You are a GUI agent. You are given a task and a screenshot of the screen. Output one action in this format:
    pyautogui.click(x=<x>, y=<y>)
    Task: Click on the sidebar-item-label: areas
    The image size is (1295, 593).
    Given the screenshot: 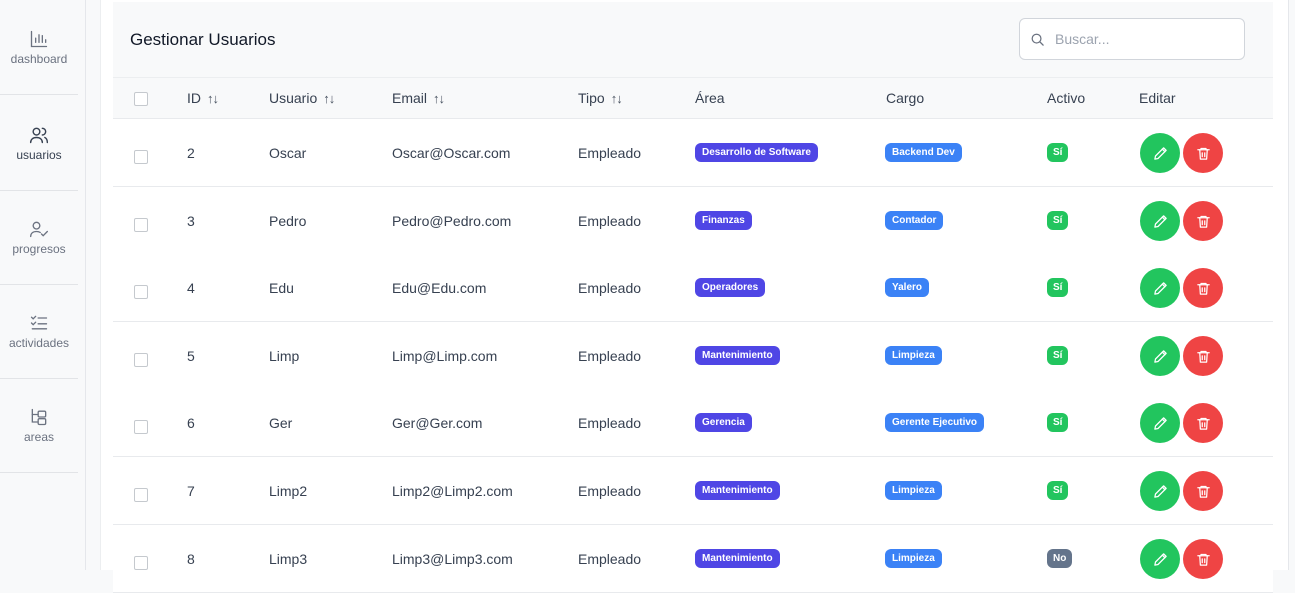 What is the action you would take?
    pyautogui.click(x=39, y=436)
    